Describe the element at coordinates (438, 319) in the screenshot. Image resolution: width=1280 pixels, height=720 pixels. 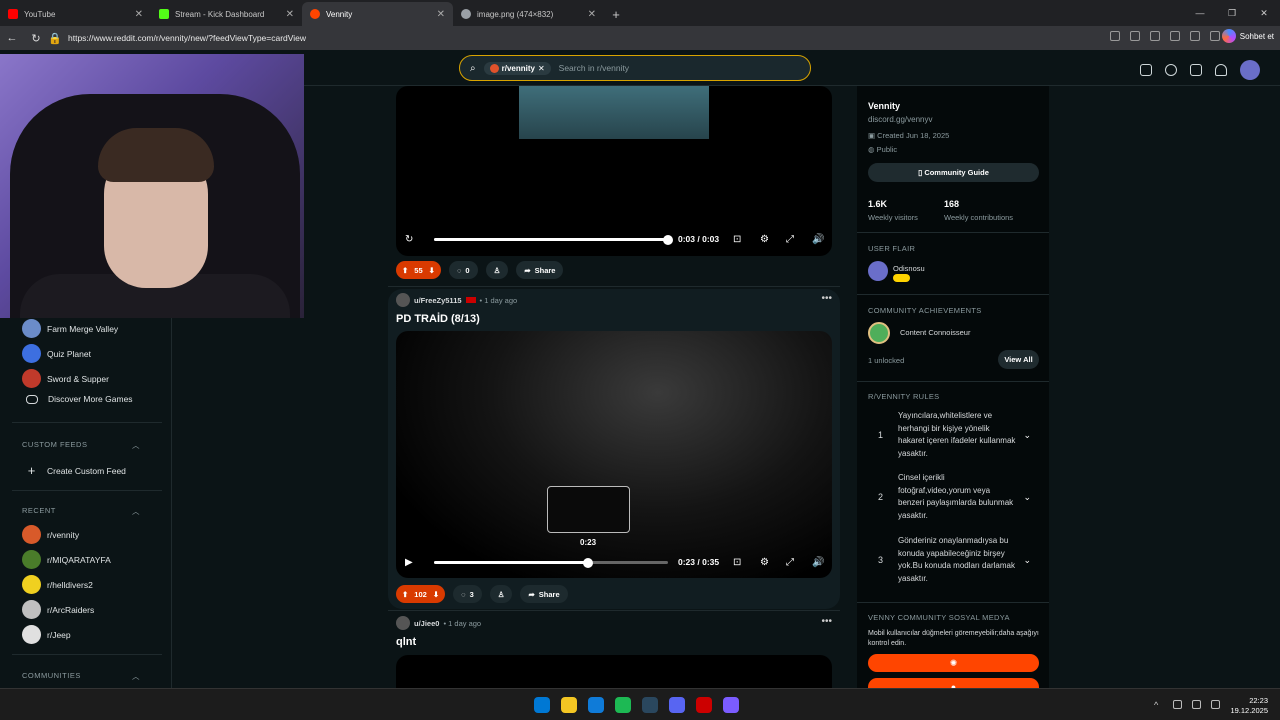
I see `post-title: PD TRAİD (8/13)` at that location.